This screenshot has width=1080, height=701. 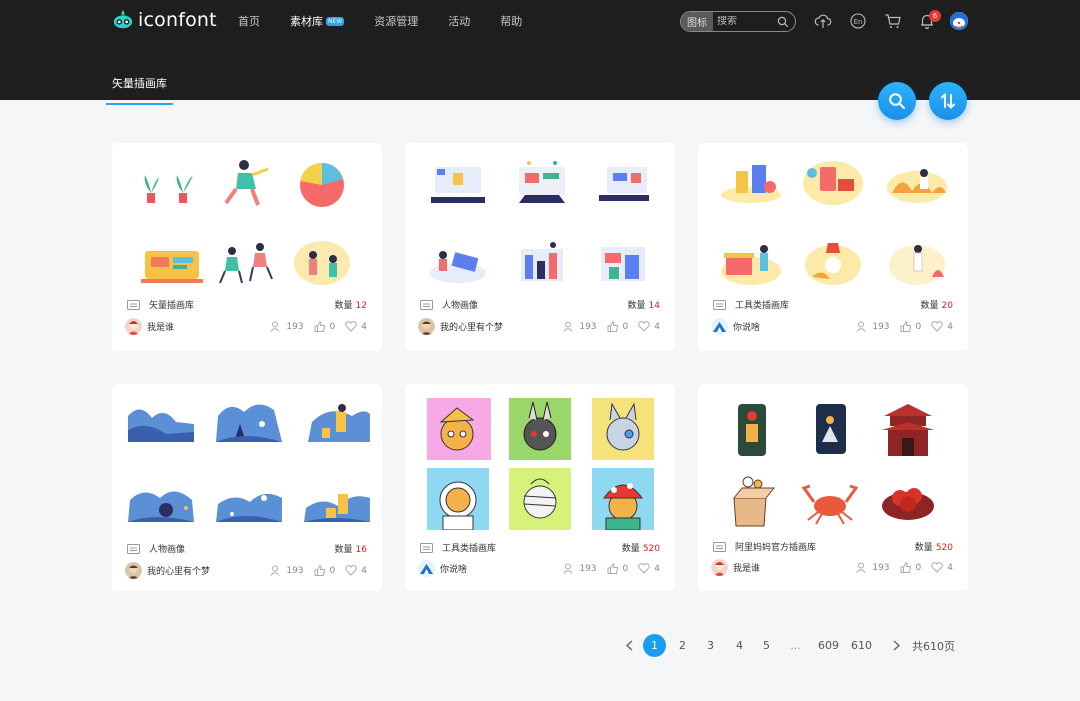 I want to click on search-icon, so click(x=783, y=22).